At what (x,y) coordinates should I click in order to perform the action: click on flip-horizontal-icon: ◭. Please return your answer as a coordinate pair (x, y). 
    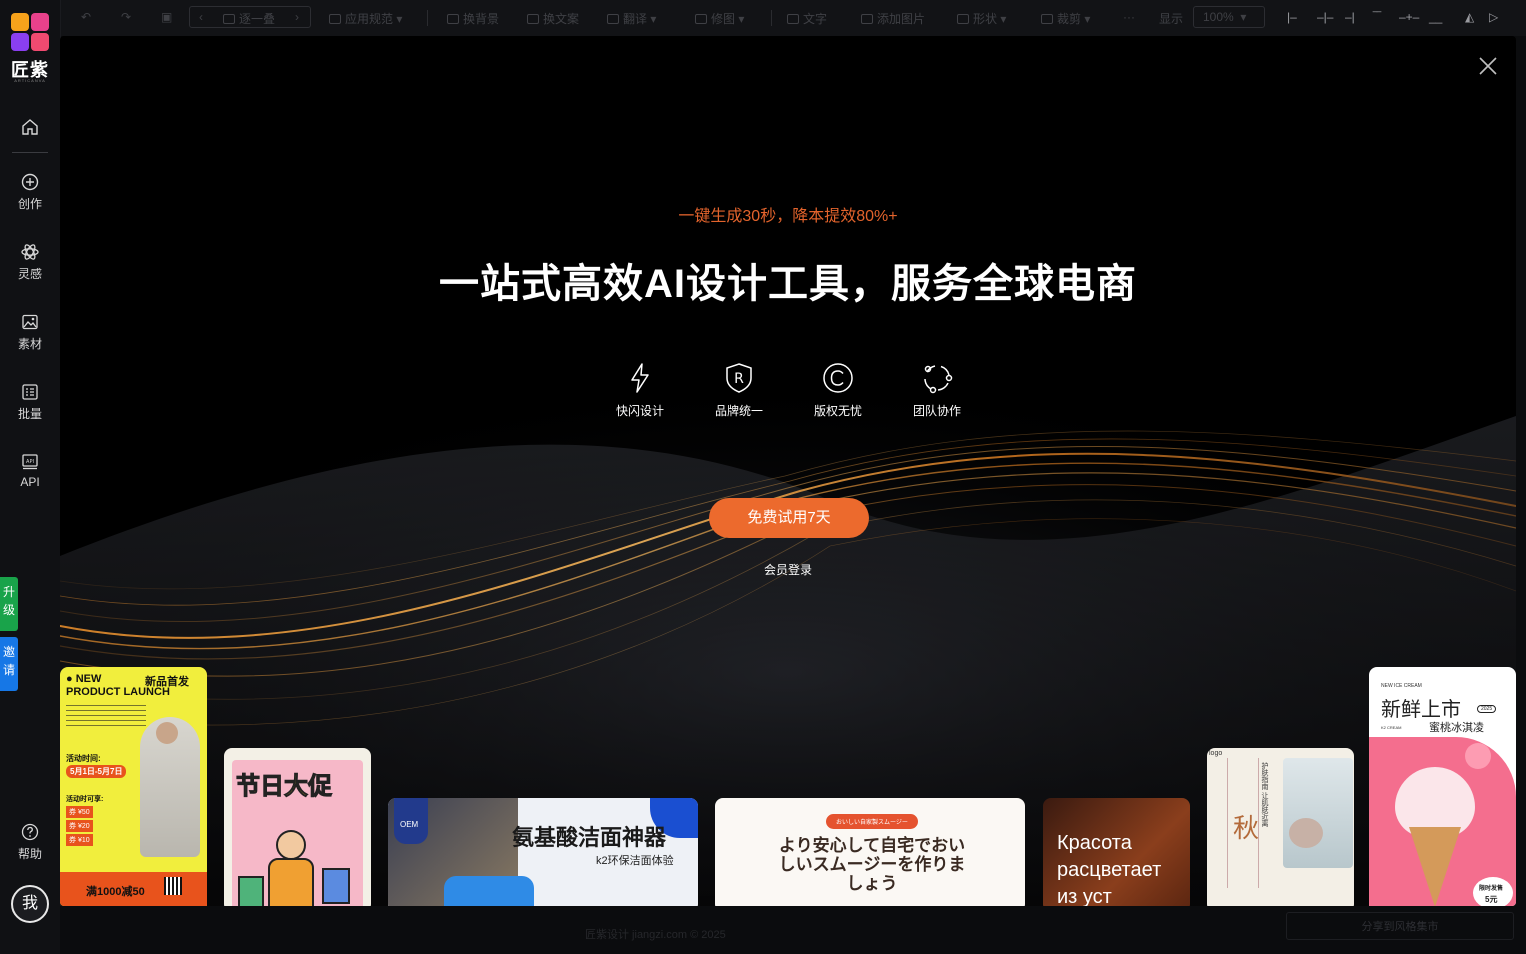
    Looking at the image, I should click on (1469, 17).